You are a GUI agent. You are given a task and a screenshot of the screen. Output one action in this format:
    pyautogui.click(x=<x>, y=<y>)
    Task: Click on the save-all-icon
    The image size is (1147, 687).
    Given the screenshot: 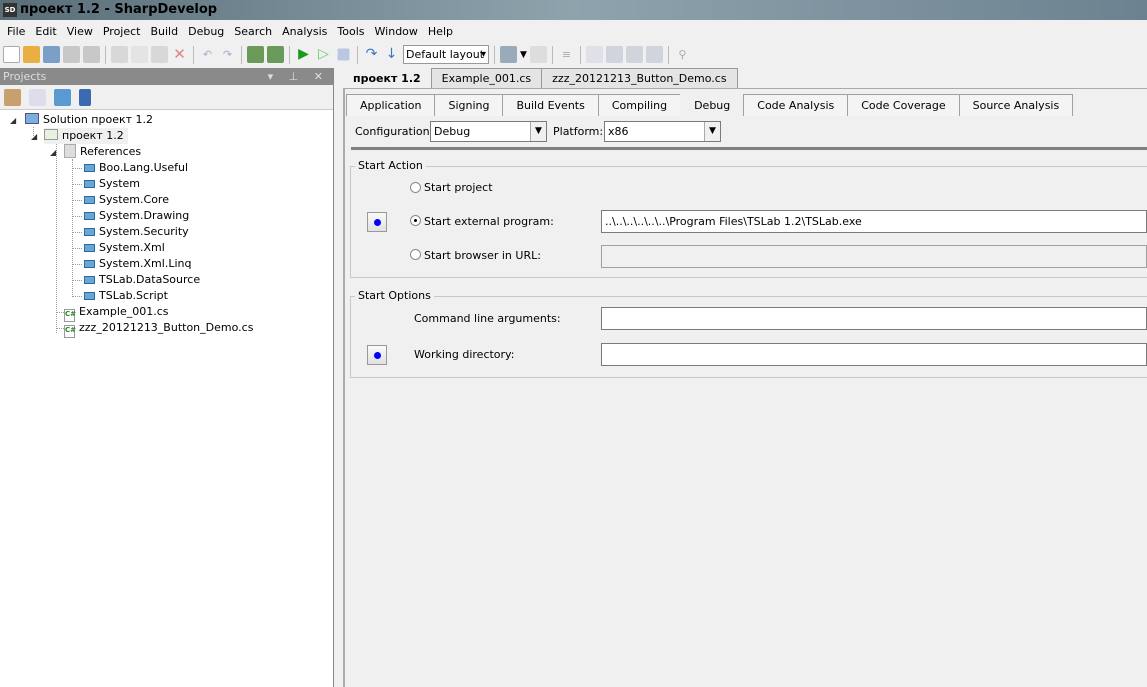 What is the action you would take?
    pyautogui.click(x=91, y=54)
    